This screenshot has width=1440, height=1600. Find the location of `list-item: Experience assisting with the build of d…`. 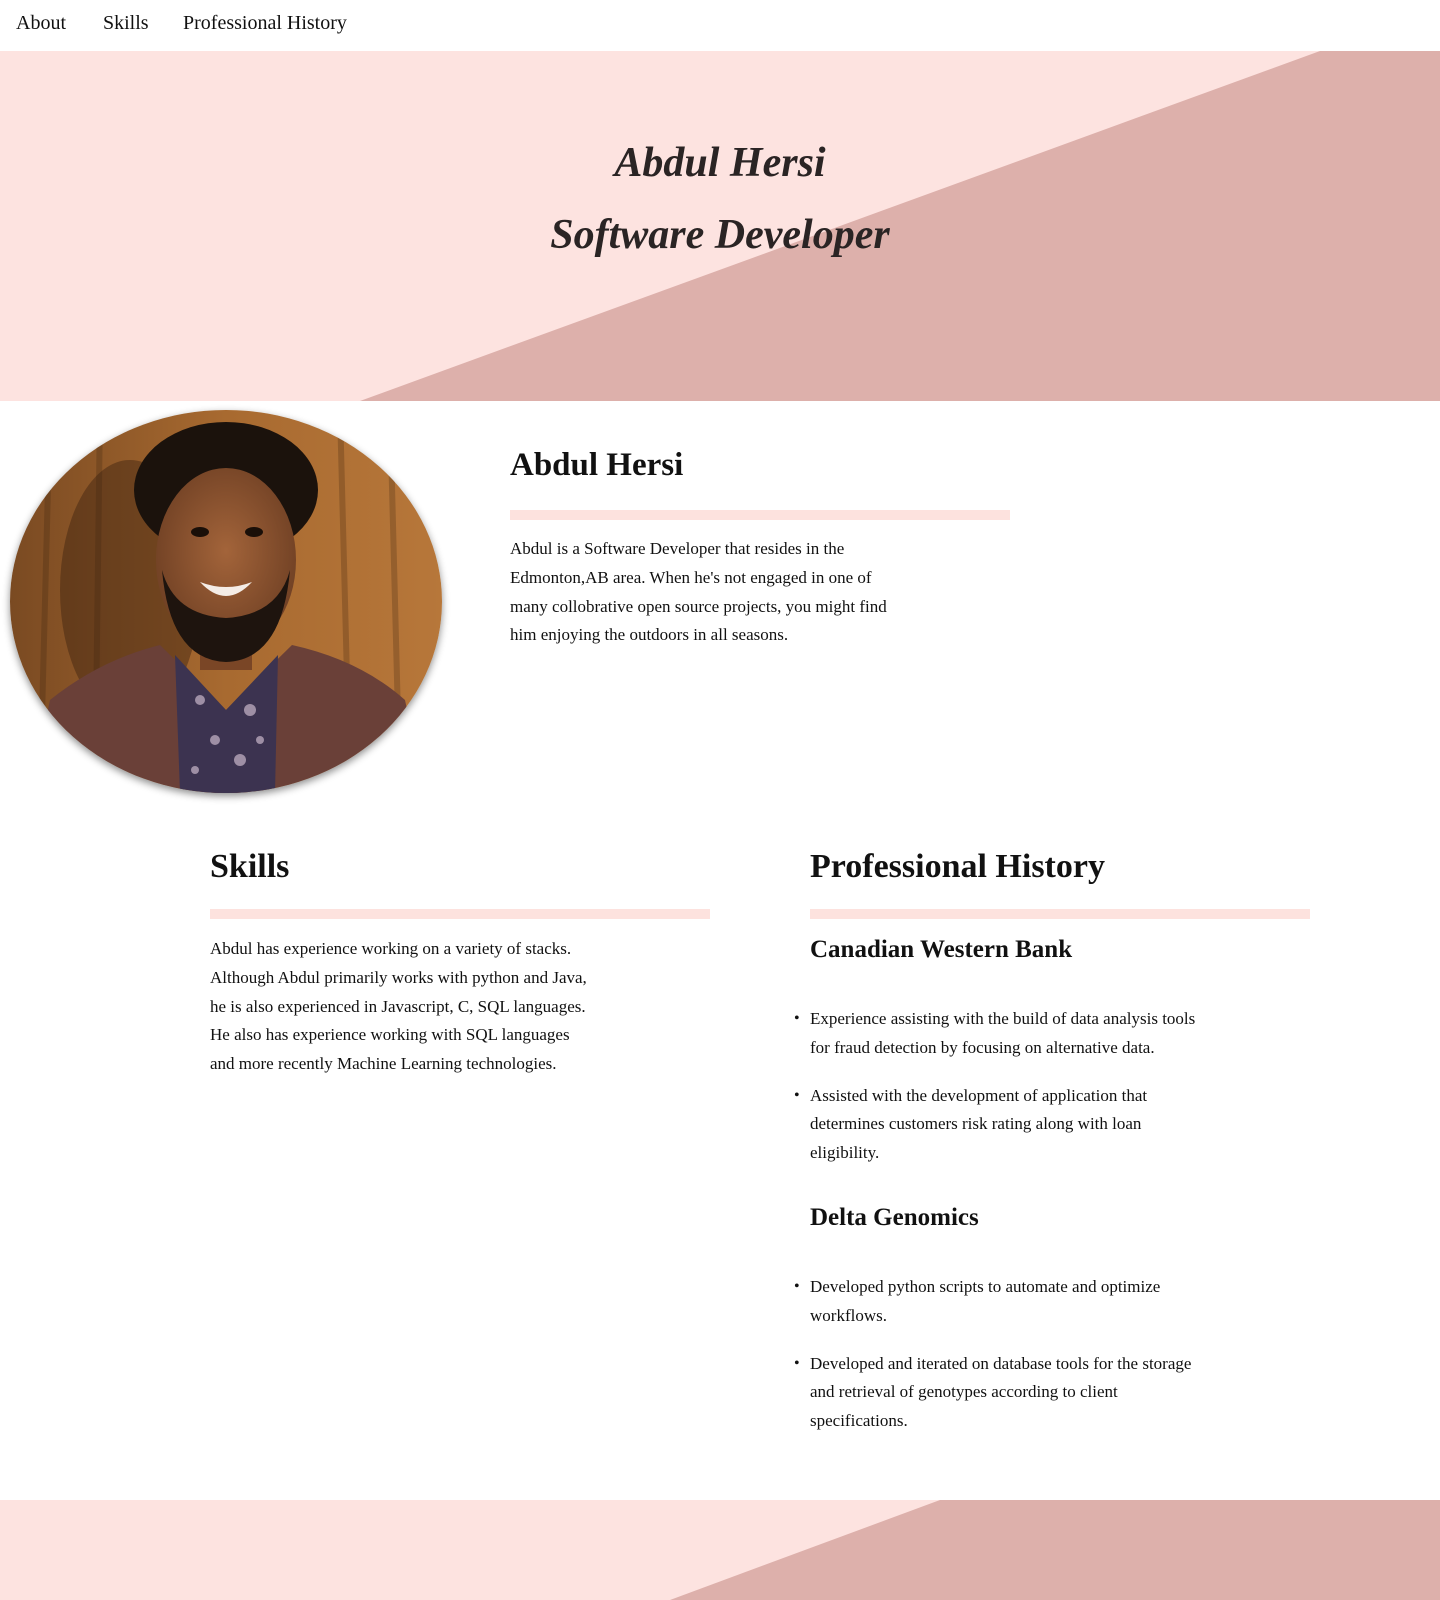

list-item: Experience assisting with the build of d… is located at coordinates (1022, 1034).